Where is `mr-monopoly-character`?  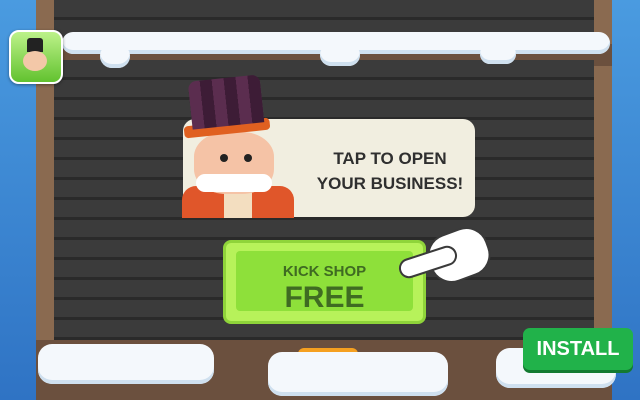 mr-monopoly-character is located at coordinates (241, 146).